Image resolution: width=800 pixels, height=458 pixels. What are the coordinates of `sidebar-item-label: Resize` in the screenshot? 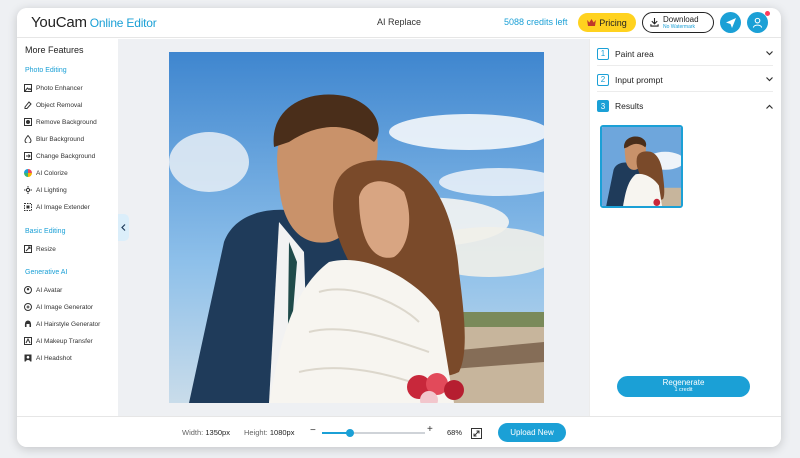 It's located at (46, 249).